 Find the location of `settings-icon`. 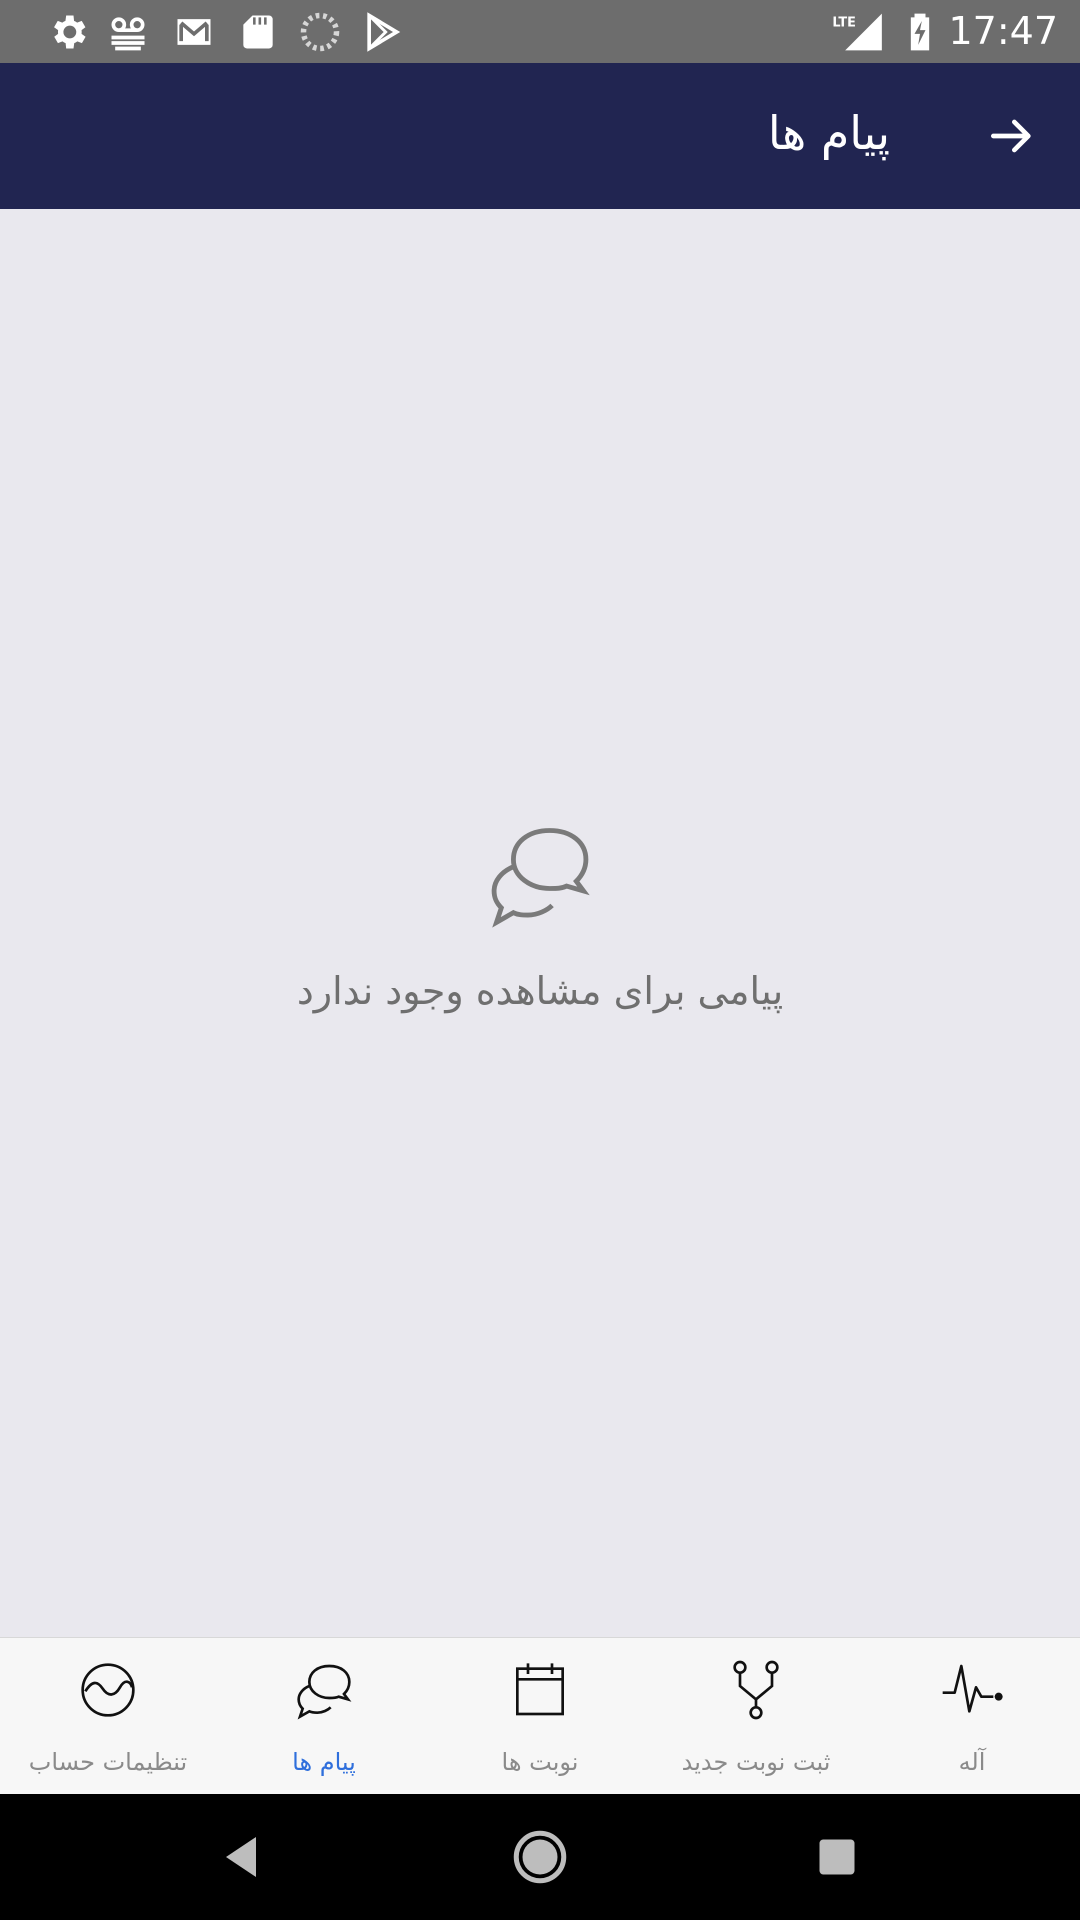

settings-icon is located at coordinates (68, 32).